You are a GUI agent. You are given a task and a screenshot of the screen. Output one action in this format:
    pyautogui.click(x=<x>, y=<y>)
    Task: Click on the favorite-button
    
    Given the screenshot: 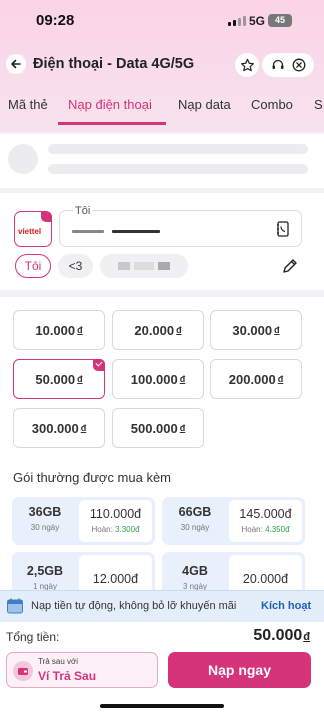 What is the action you would take?
    pyautogui.click(x=247, y=65)
    